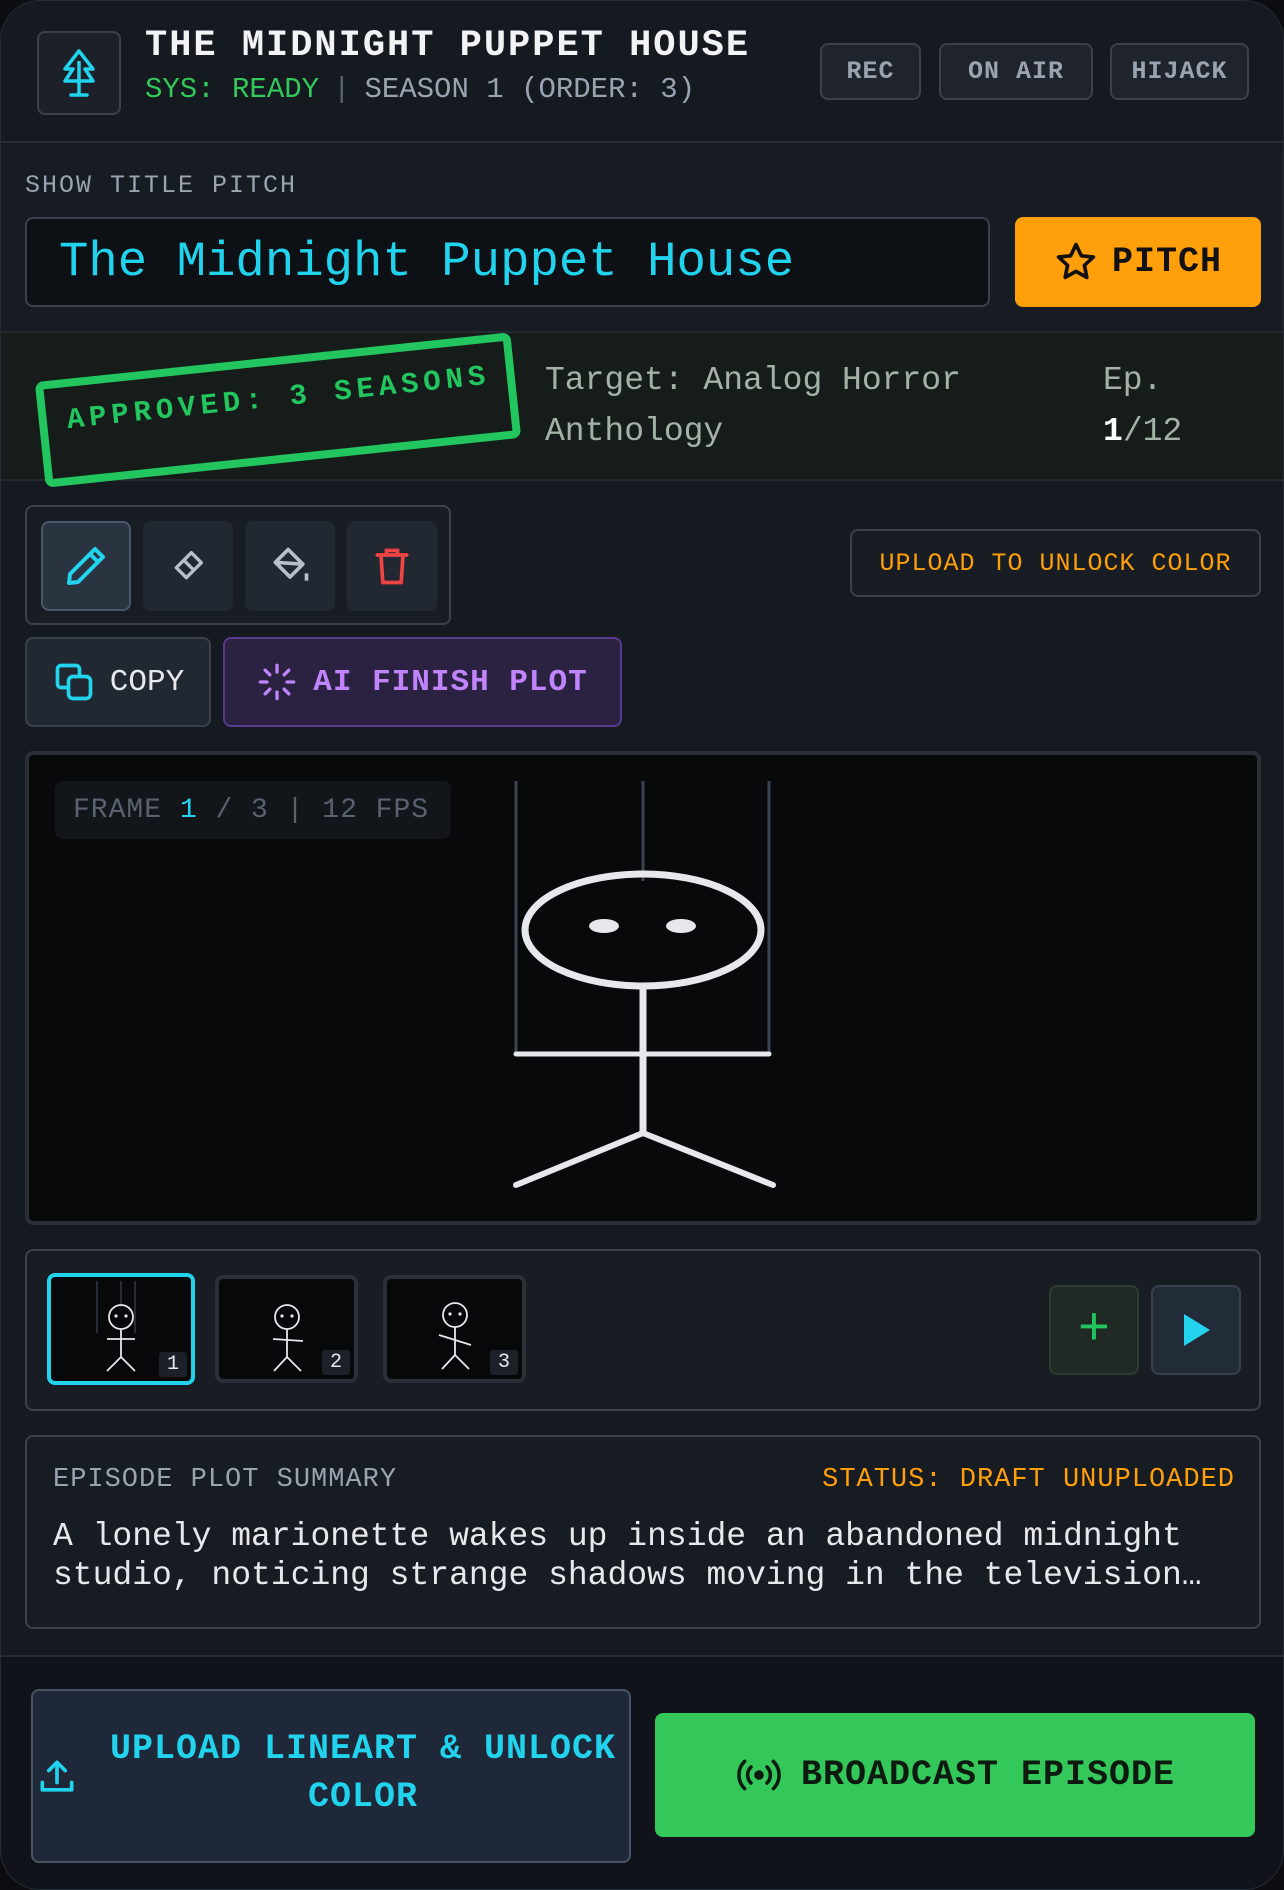  What do you see at coordinates (1142, 406) in the screenshot?
I see `episode-counter: Ep. 1/12` at bounding box center [1142, 406].